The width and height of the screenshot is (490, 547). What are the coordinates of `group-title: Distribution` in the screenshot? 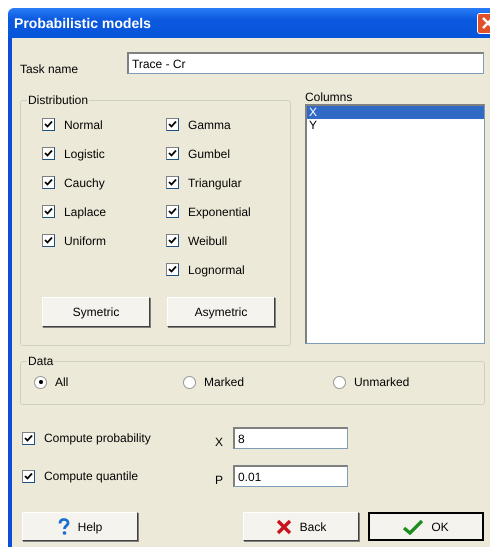 It's located at (58, 100).